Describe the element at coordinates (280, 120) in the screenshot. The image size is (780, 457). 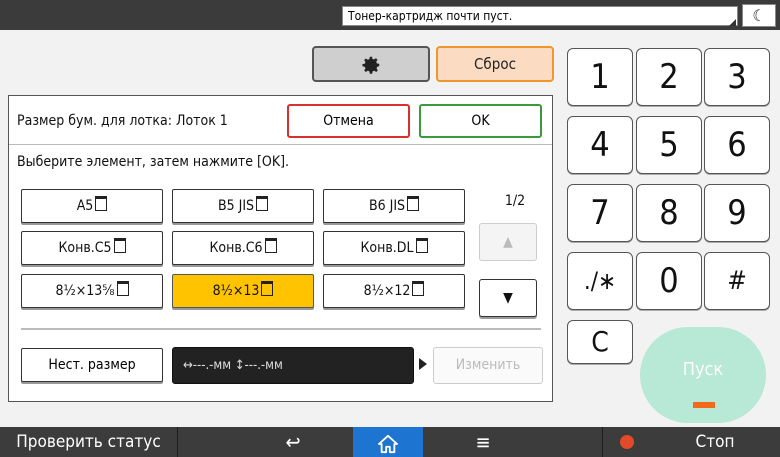
I see `dialog-header: Размер бум. для лотка: Лоток 1 Отмена OK` at that location.